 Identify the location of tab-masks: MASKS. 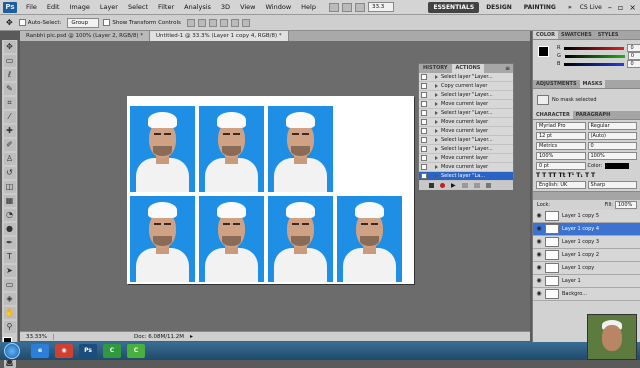
(592, 84).